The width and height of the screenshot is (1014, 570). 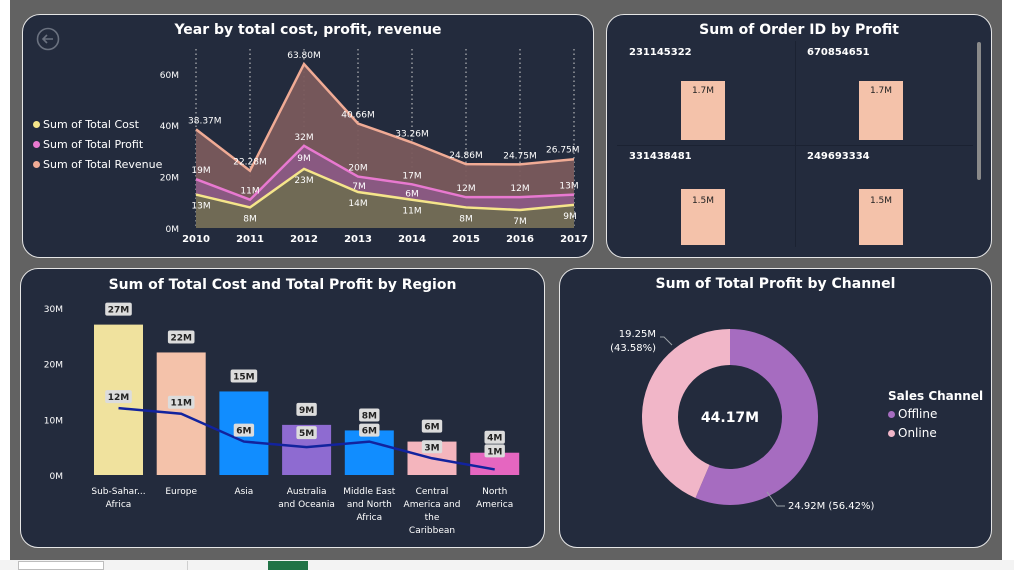 What do you see at coordinates (432, 518) in the screenshot?
I see `category-label: the` at bounding box center [432, 518].